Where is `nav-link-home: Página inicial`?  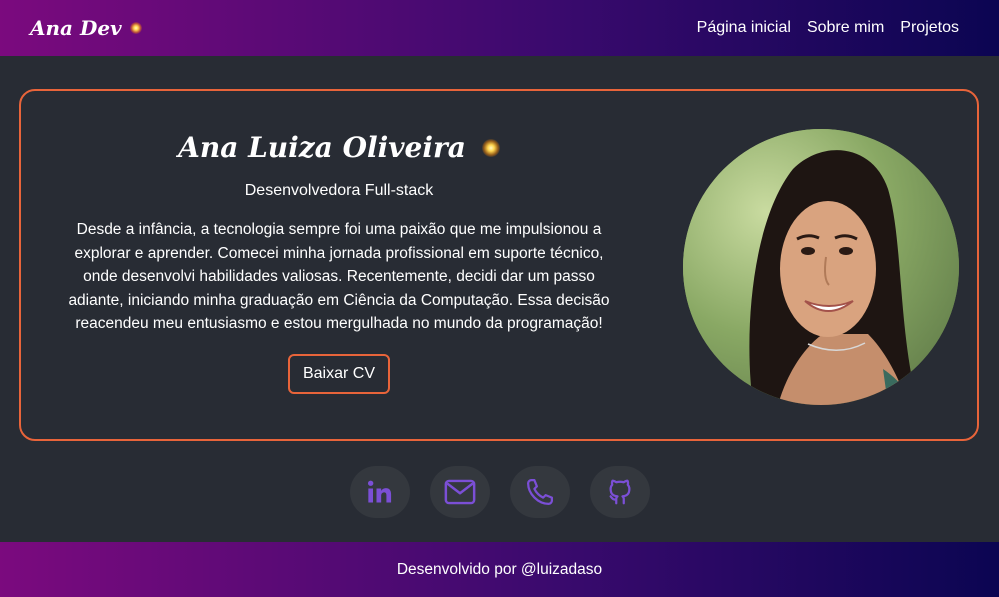 nav-link-home: Página inicial is located at coordinates (744, 28).